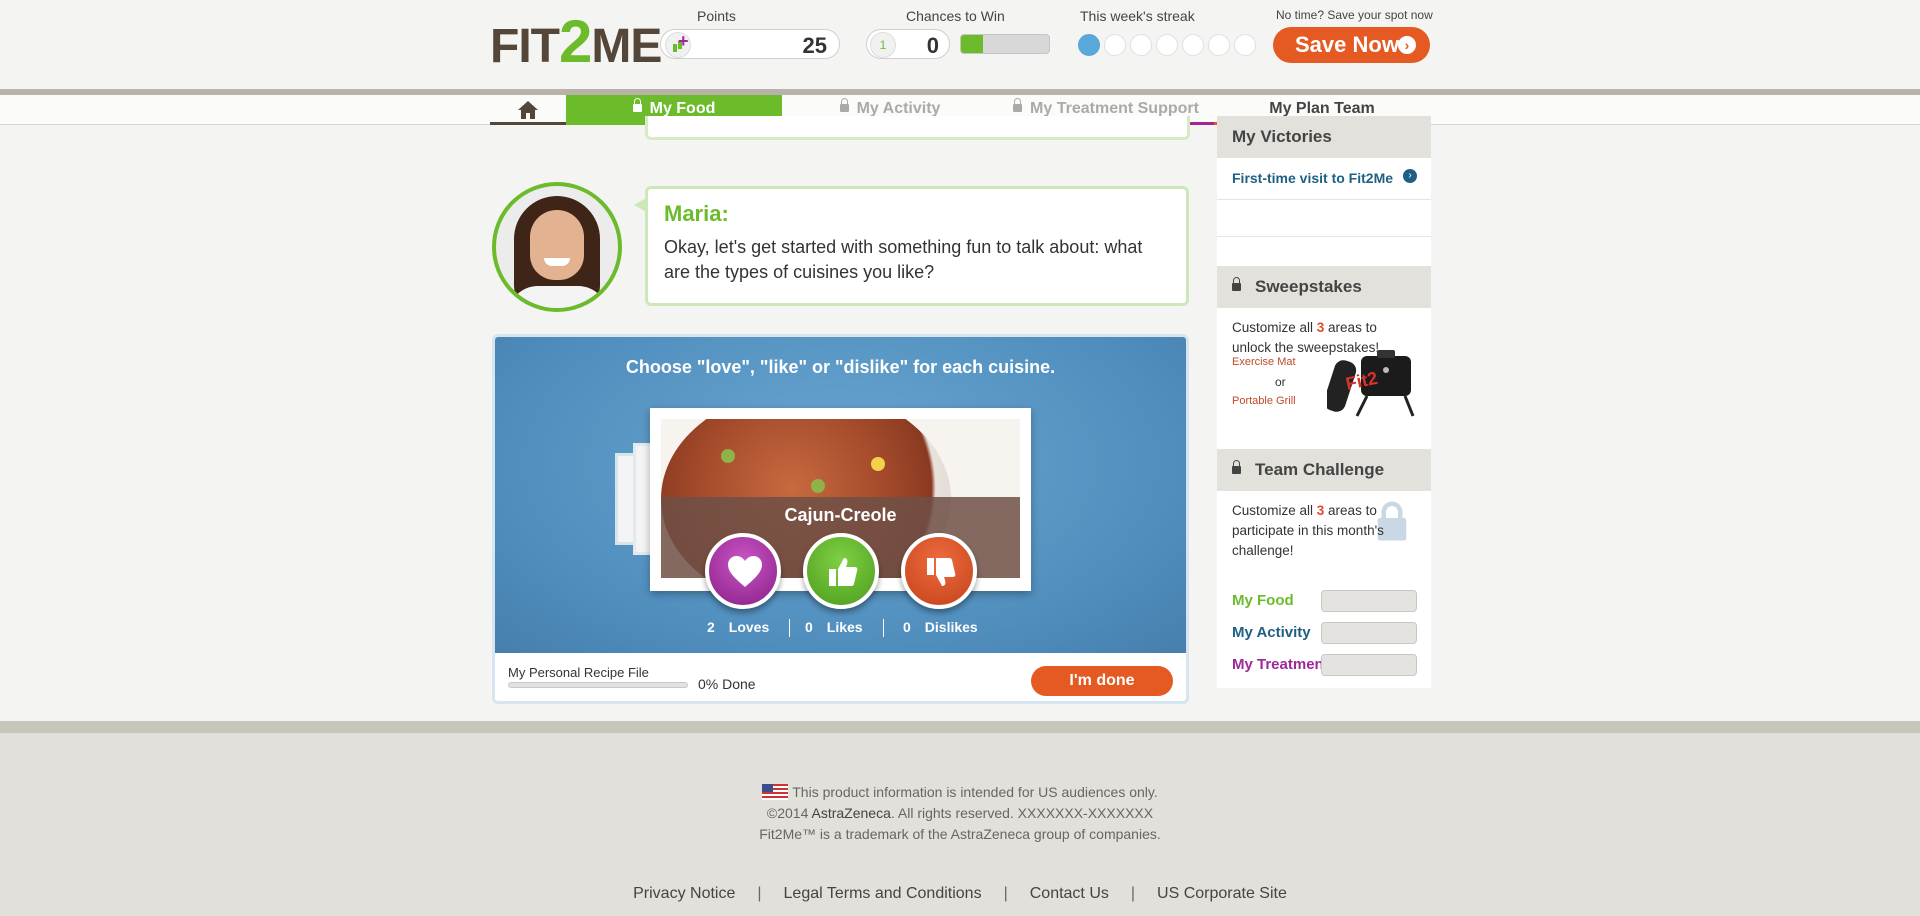 The width and height of the screenshot is (1920, 916). I want to click on chances-value: 0, so click(932, 45).